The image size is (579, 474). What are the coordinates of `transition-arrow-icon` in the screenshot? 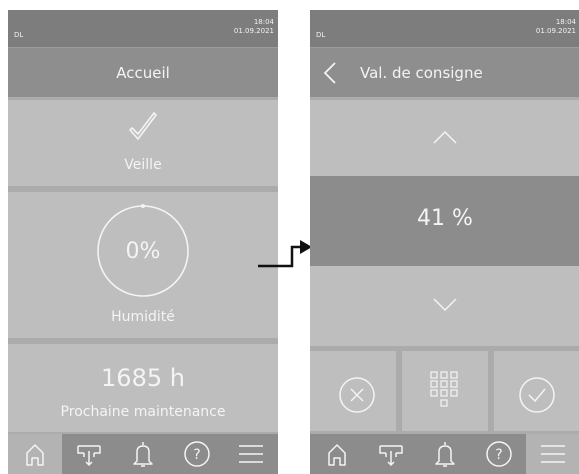 It's located at (285, 254).